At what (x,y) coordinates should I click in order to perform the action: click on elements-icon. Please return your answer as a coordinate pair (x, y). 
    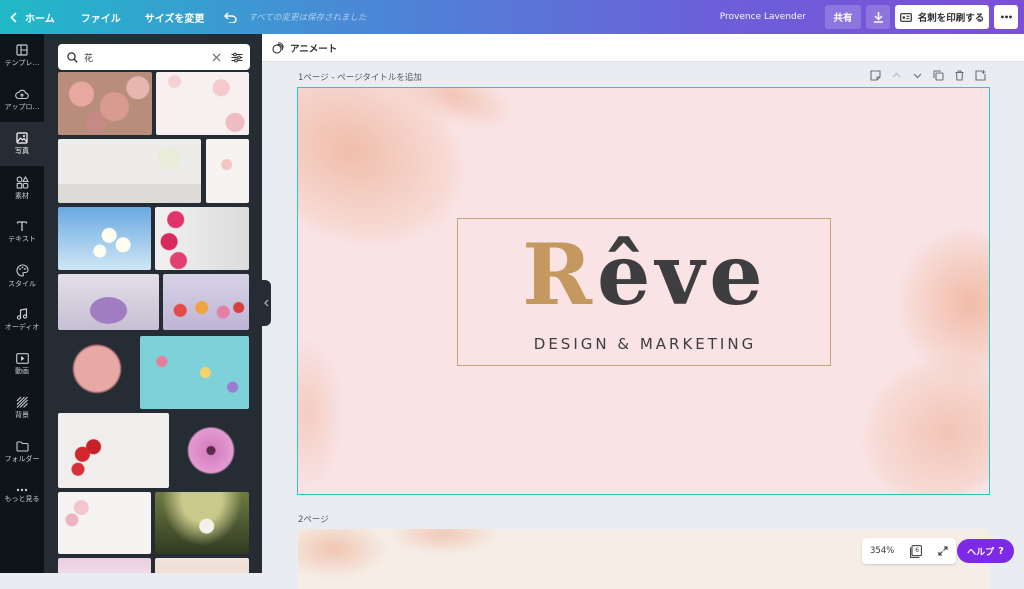
    Looking at the image, I should click on (22, 182).